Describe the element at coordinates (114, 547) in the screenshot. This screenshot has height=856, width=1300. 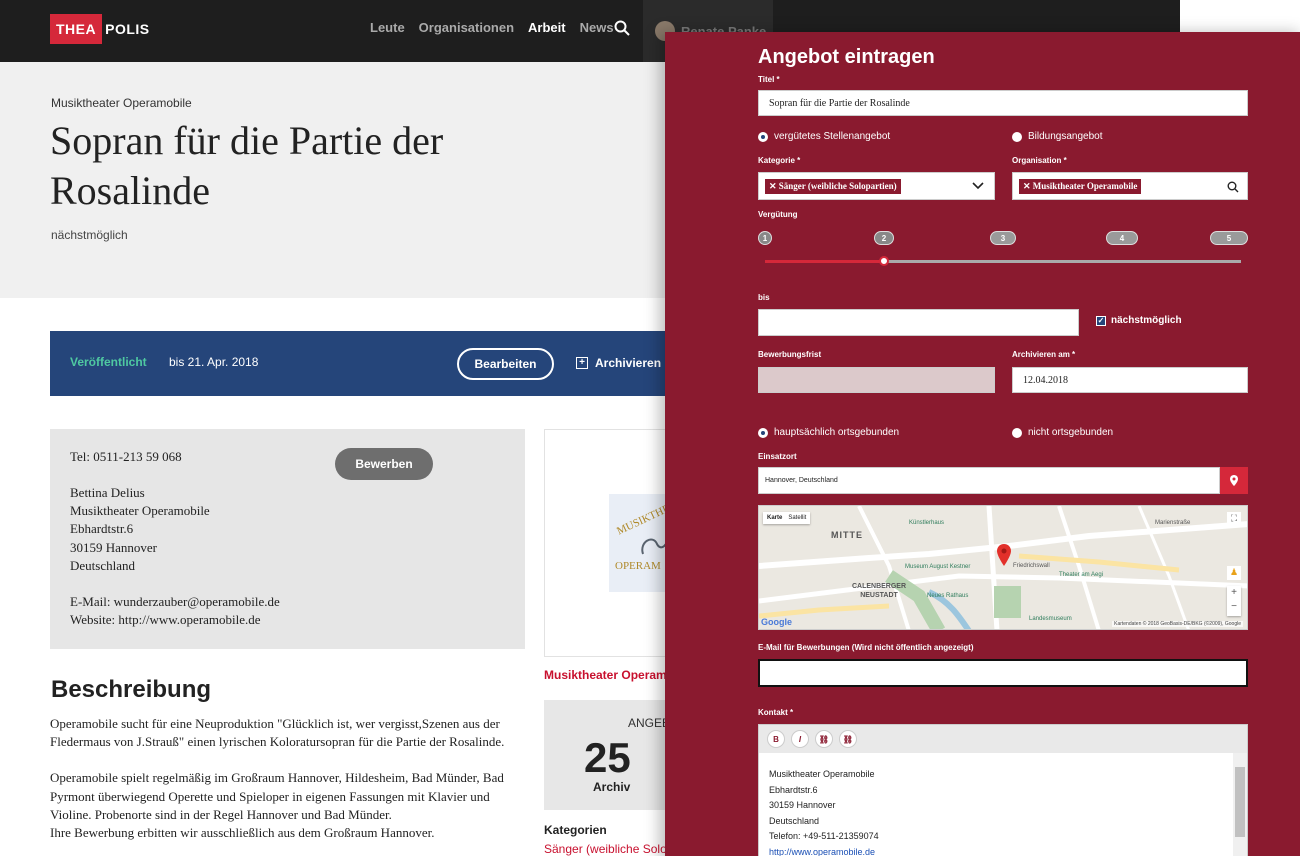
I see `contact-city: 30159 Hannover` at that location.